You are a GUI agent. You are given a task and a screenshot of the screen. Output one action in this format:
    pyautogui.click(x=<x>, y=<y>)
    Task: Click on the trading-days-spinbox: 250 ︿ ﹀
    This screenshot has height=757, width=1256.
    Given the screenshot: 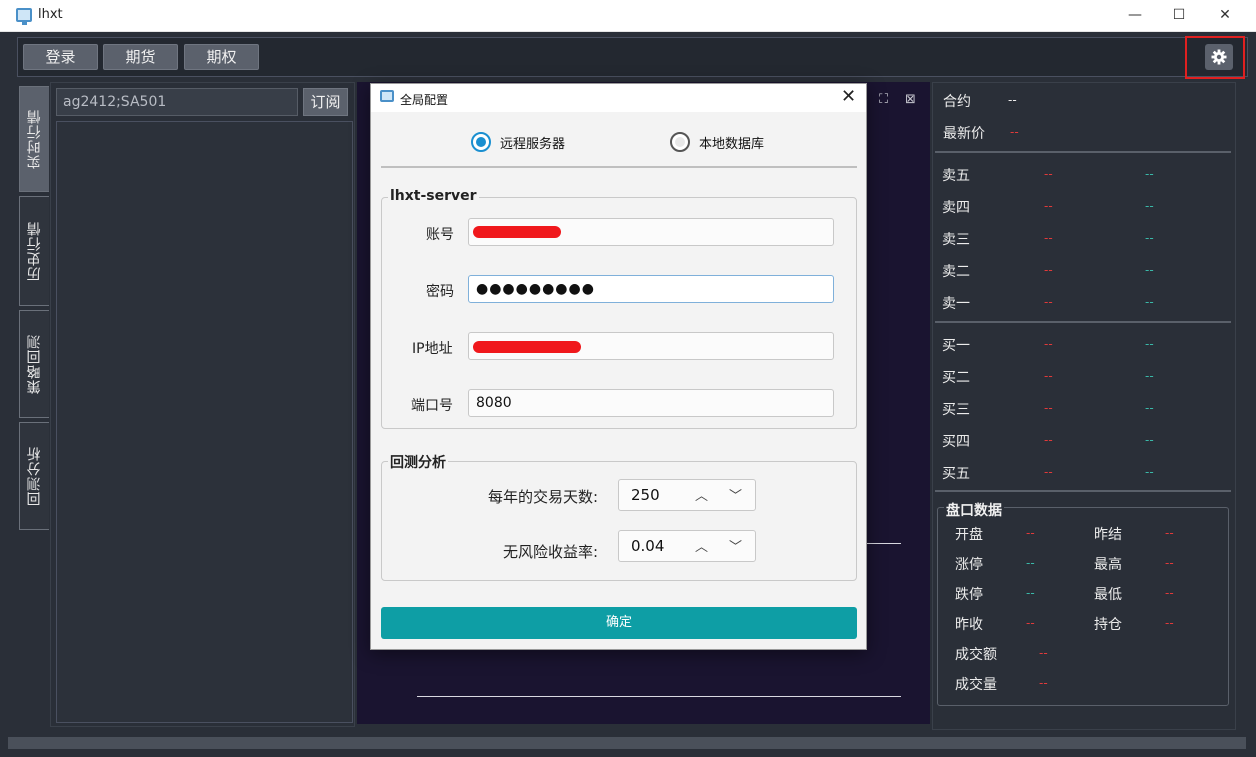 What is the action you would take?
    pyautogui.click(x=687, y=495)
    